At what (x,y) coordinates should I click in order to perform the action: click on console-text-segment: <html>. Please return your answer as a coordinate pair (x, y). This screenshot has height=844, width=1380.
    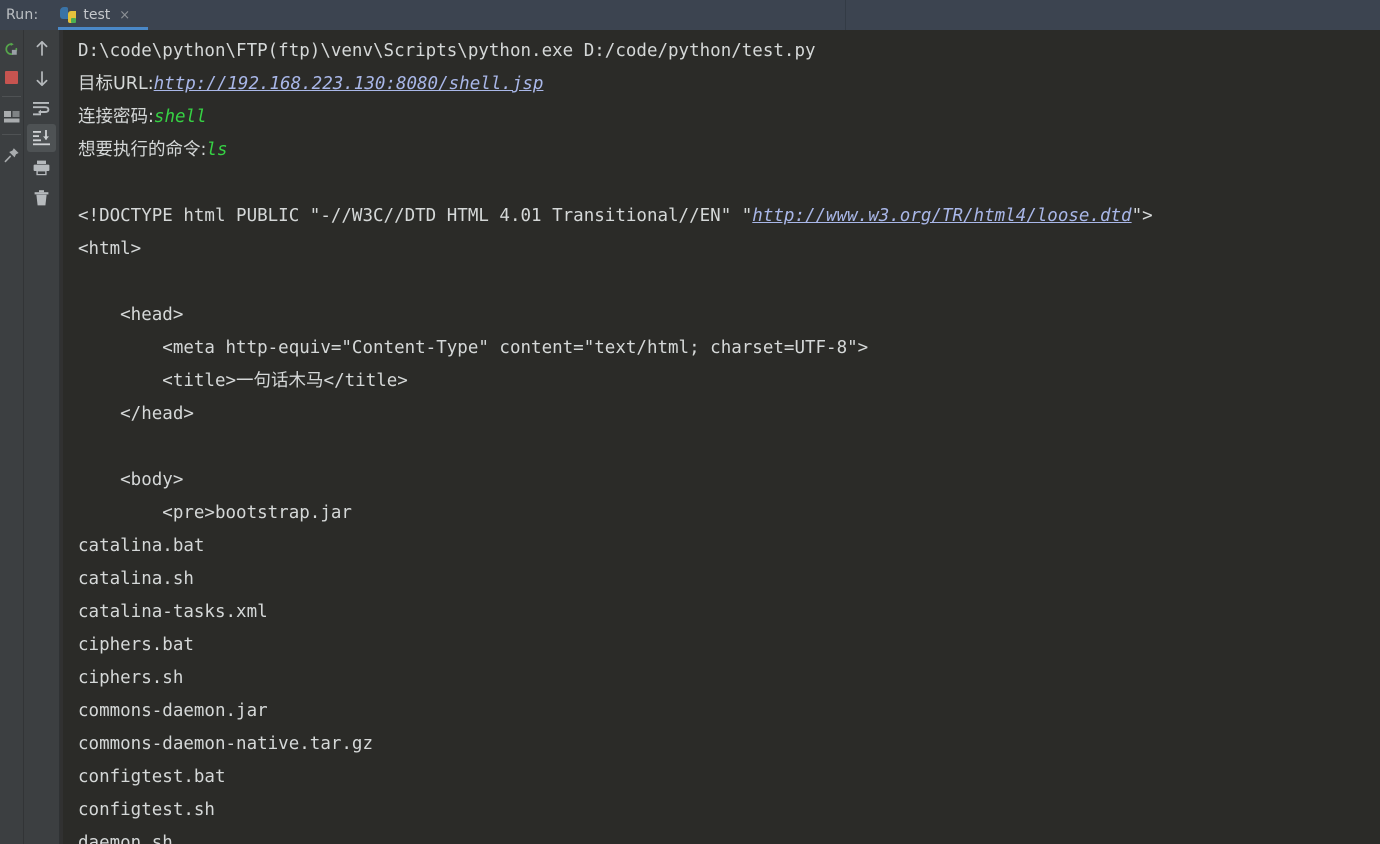
    Looking at the image, I should click on (110, 249).